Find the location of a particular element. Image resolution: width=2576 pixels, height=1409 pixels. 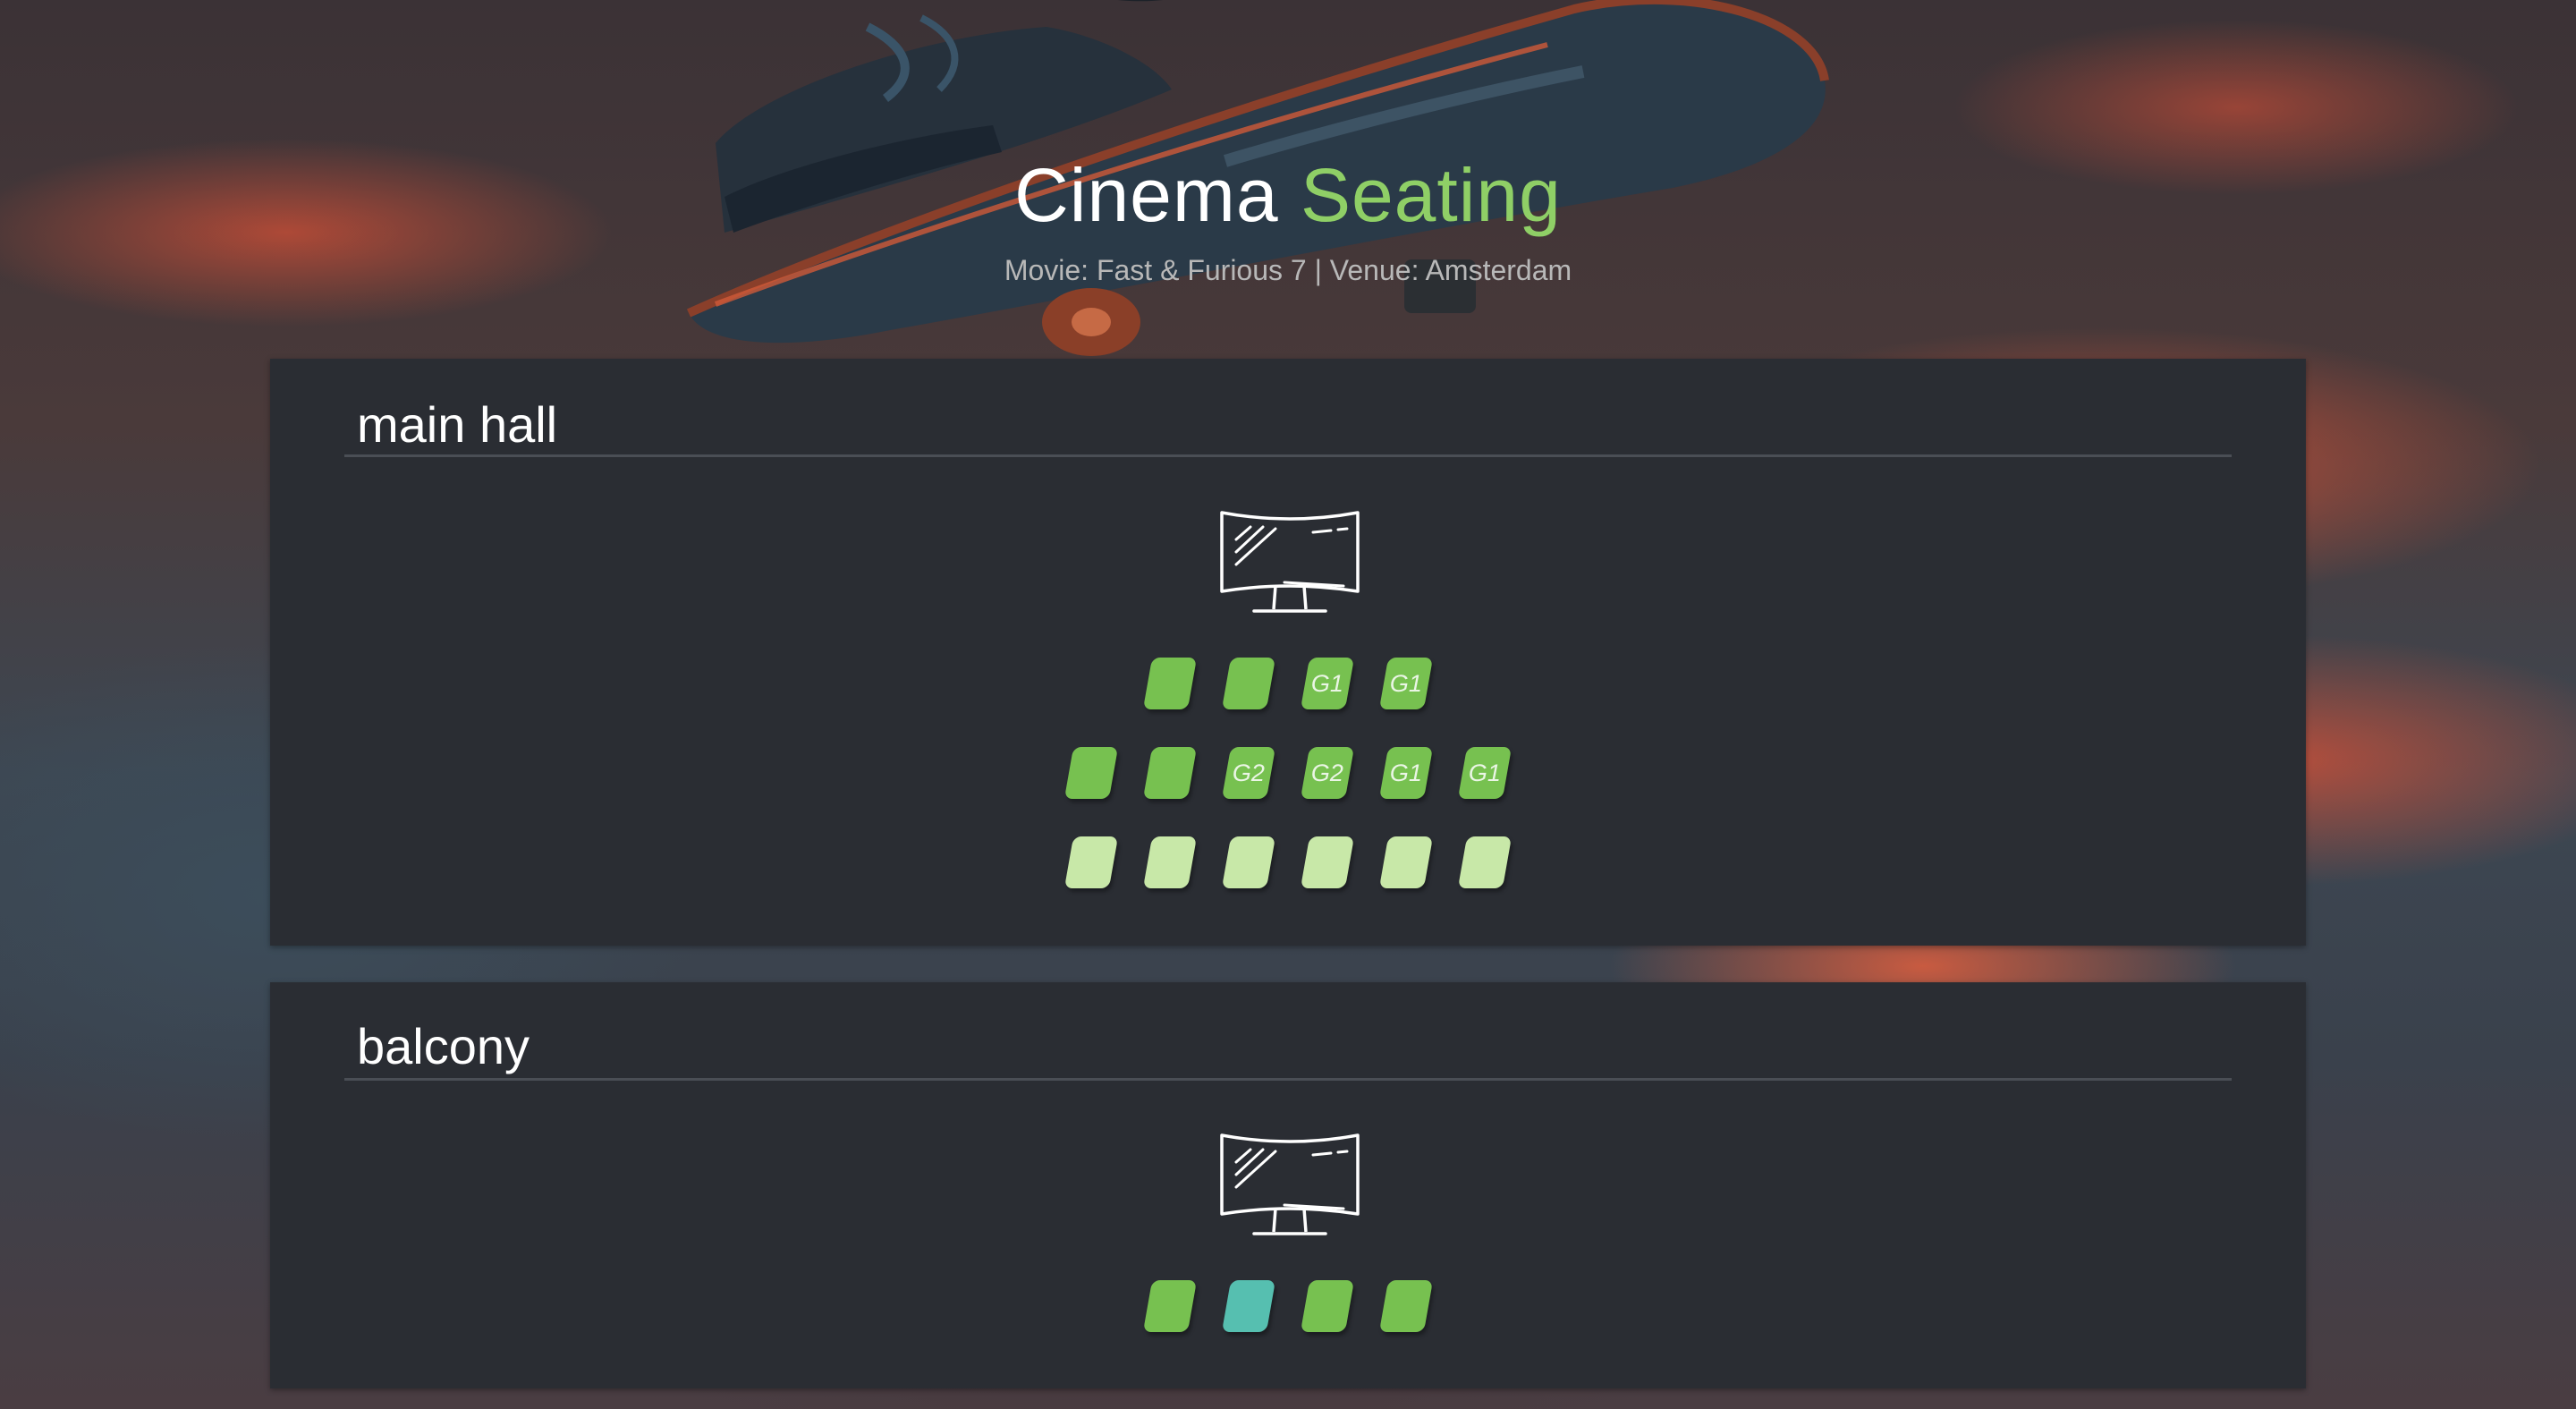

seat-row: G1 G1 is located at coordinates (1288, 686).